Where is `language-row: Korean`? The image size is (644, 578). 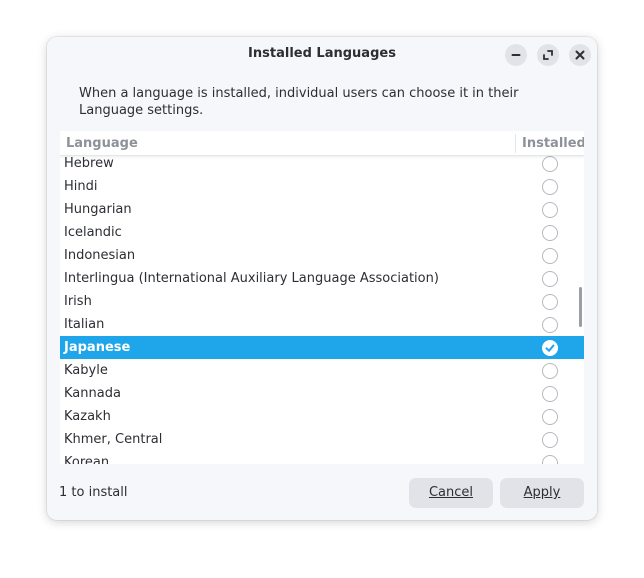 language-row: Korean is located at coordinates (322, 457).